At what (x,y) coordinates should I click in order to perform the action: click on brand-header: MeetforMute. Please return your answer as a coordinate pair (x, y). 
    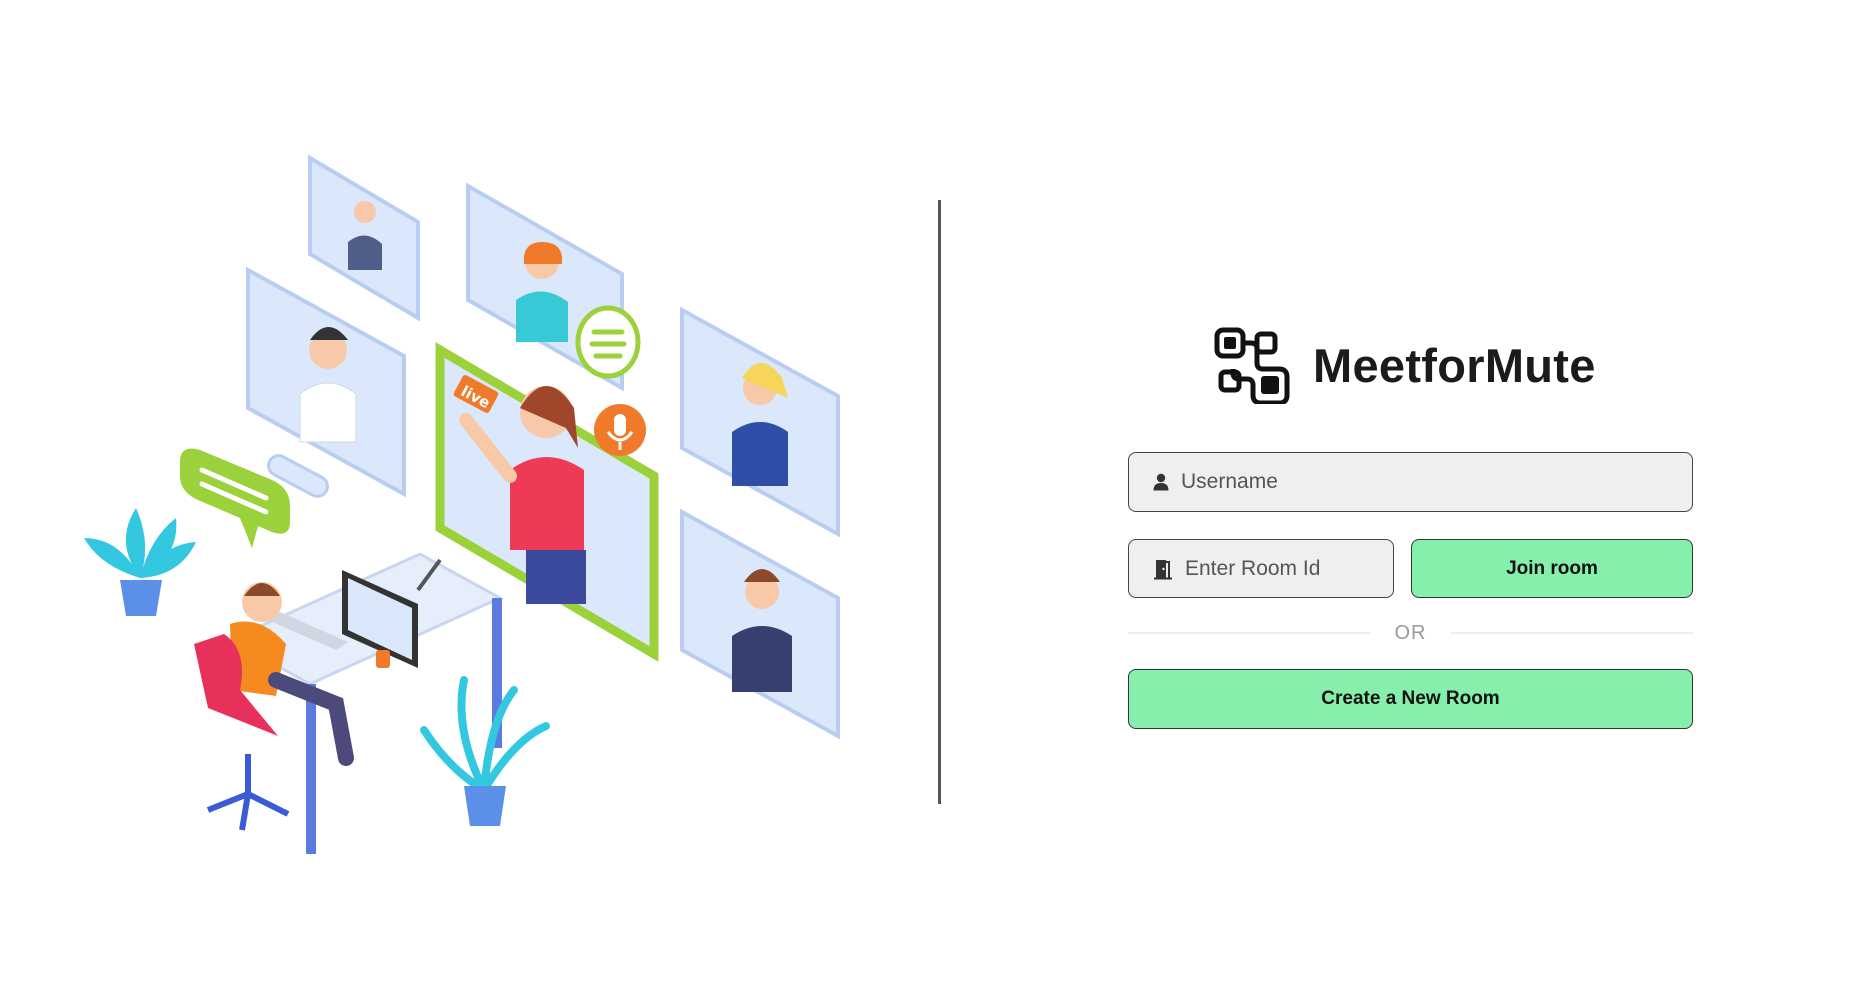
    Looking at the image, I should click on (1423, 365).